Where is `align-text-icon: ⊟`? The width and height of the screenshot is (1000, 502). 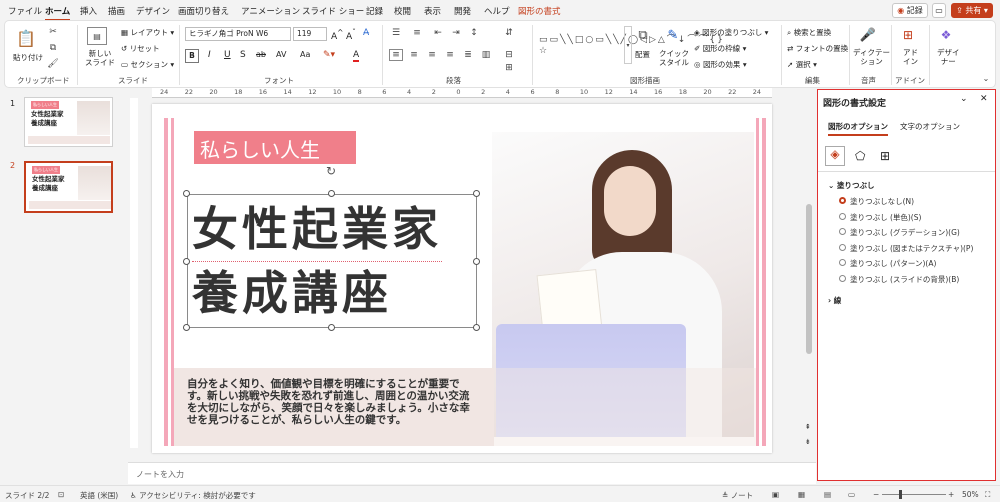 align-text-icon: ⊟ is located at coordinates (509, 55).